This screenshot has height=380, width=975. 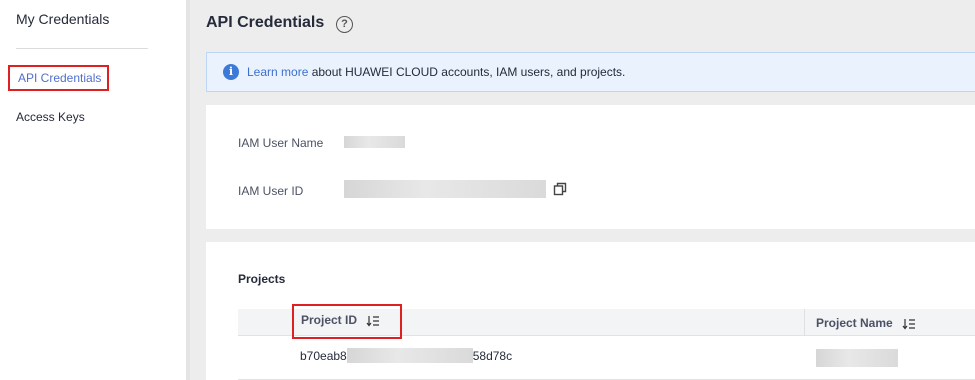 What do you see at coordinates (560, 189) in the screenshot?
I see `copy-icon` at bounding box center [560, 189].